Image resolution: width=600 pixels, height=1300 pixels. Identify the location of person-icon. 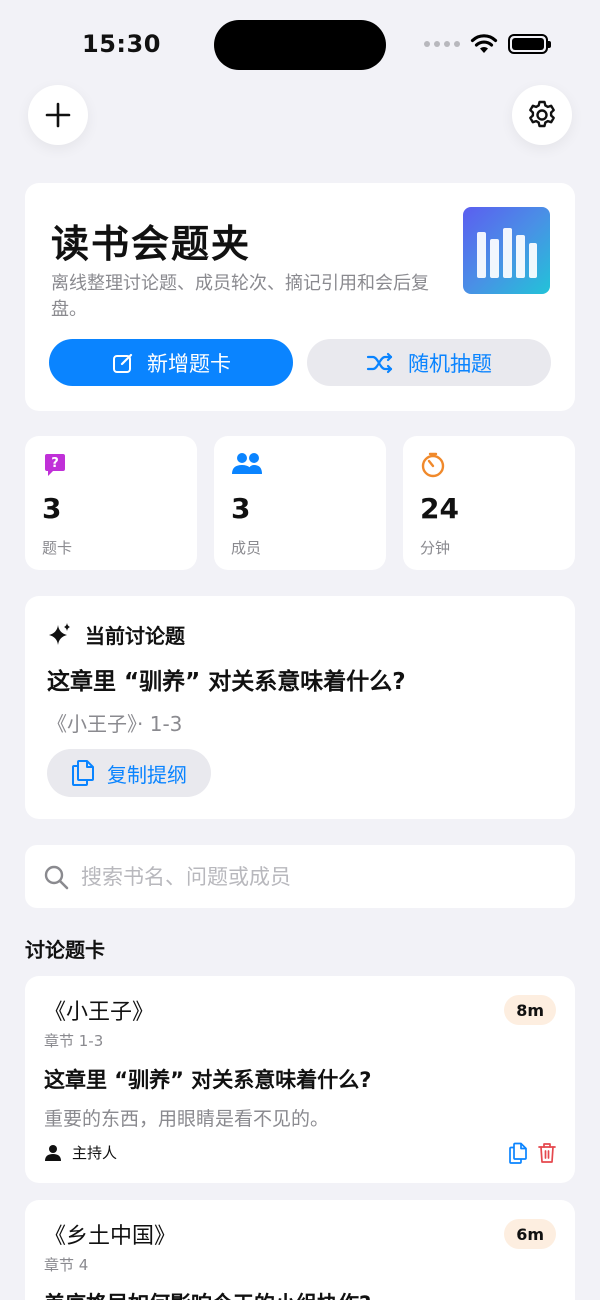
(53, 1152).